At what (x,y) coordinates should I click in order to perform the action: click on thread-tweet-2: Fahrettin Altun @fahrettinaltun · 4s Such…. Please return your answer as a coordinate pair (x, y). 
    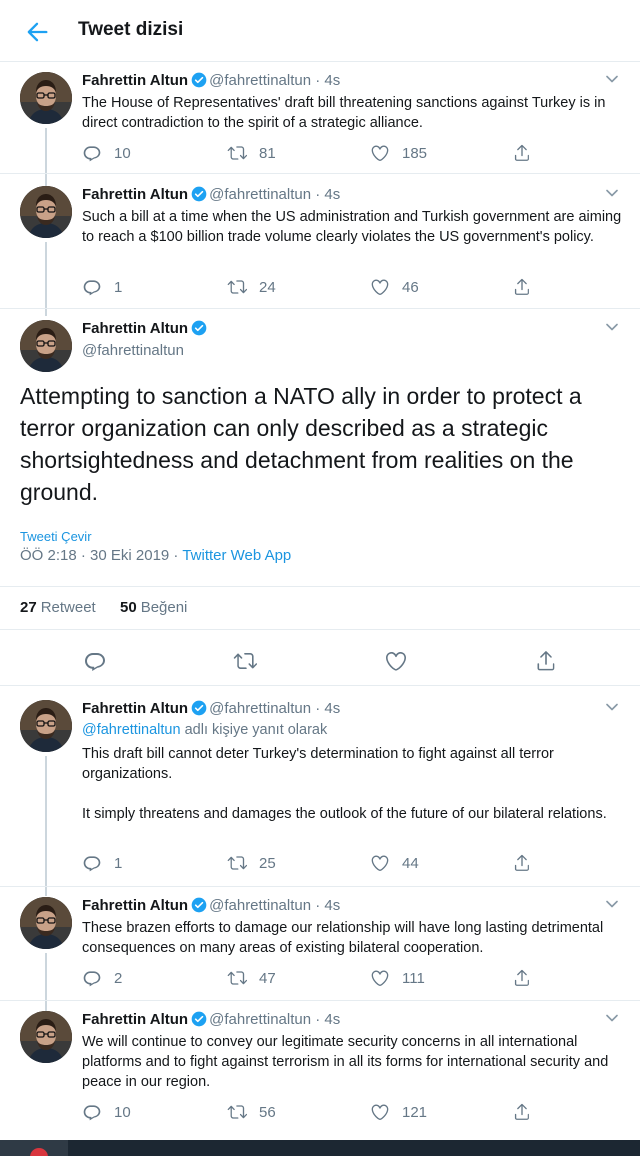
    Looking at the image, I should click on (320, 251).